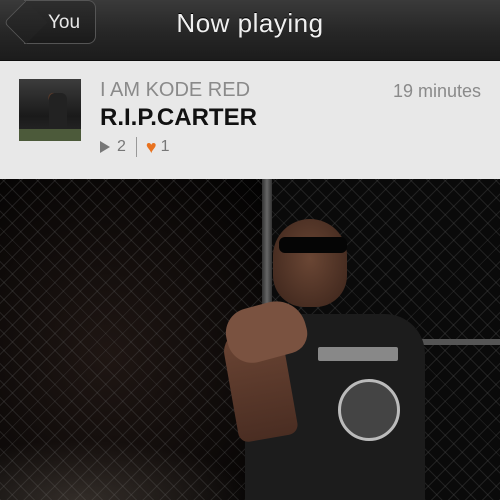 This screenshot has width=500, height=500. Describe the element at coordinates (64, 22) in the screenshot. I see `back-button-label: You` at that location.